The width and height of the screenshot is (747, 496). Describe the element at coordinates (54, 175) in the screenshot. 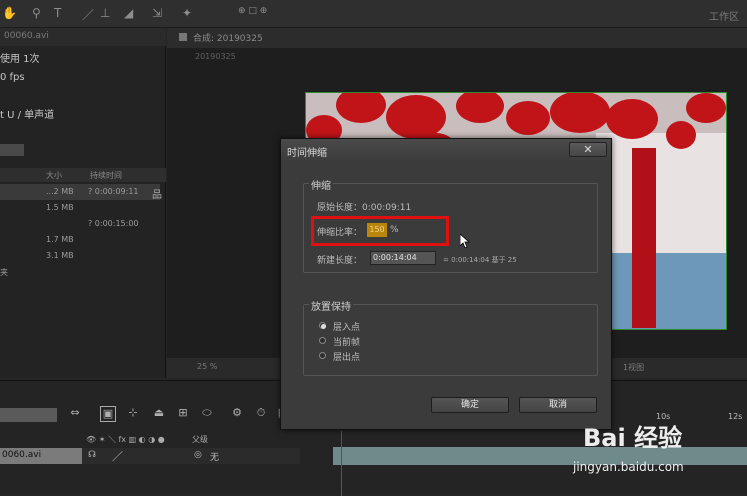

I see `column-size: 大小` at that location.